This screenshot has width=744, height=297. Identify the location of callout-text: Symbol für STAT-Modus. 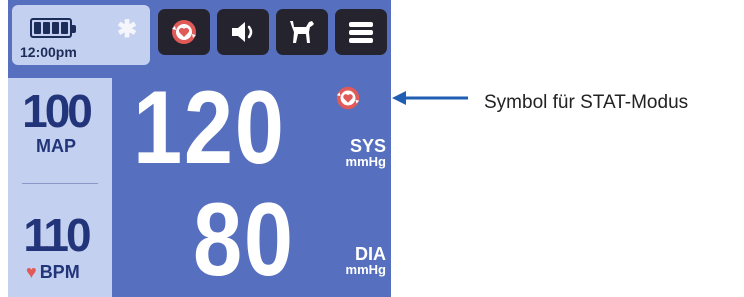
(586, 102).